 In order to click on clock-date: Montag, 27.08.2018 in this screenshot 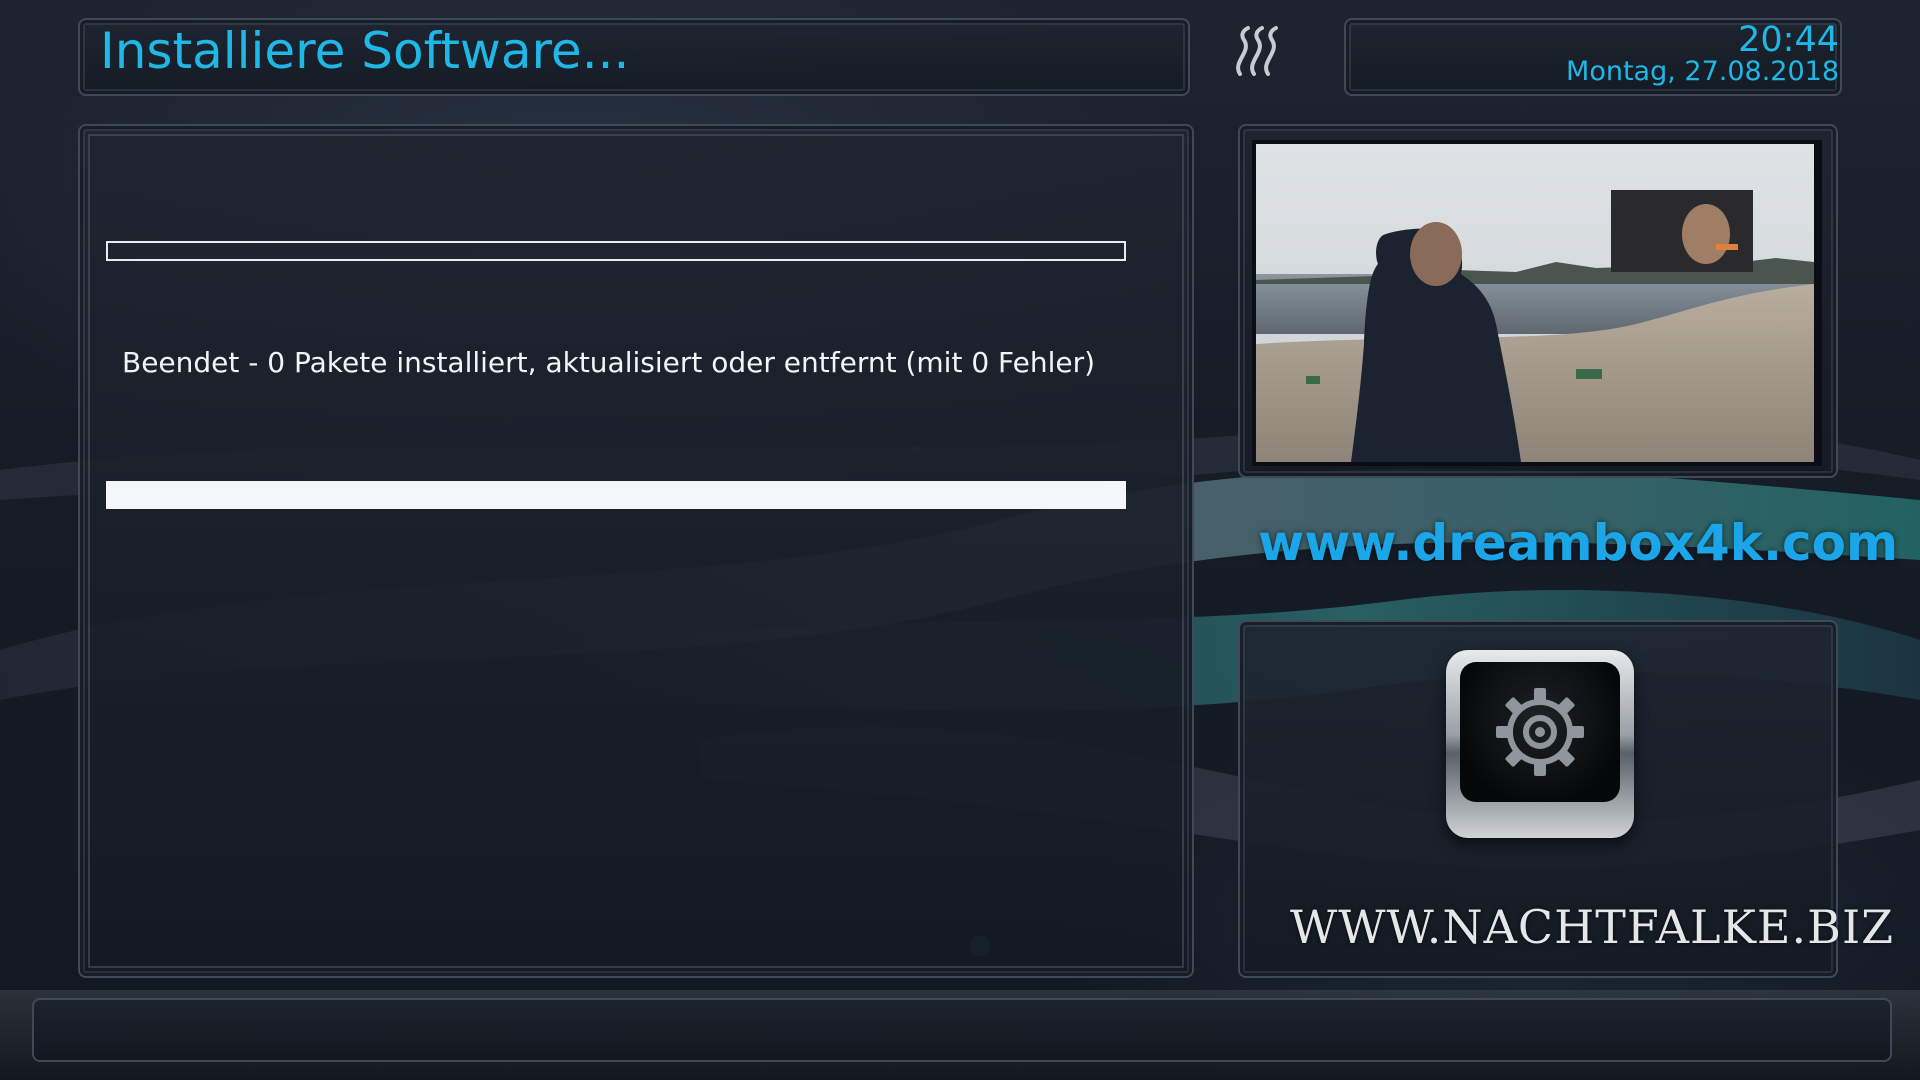, I will do `click(1702, 71)`.